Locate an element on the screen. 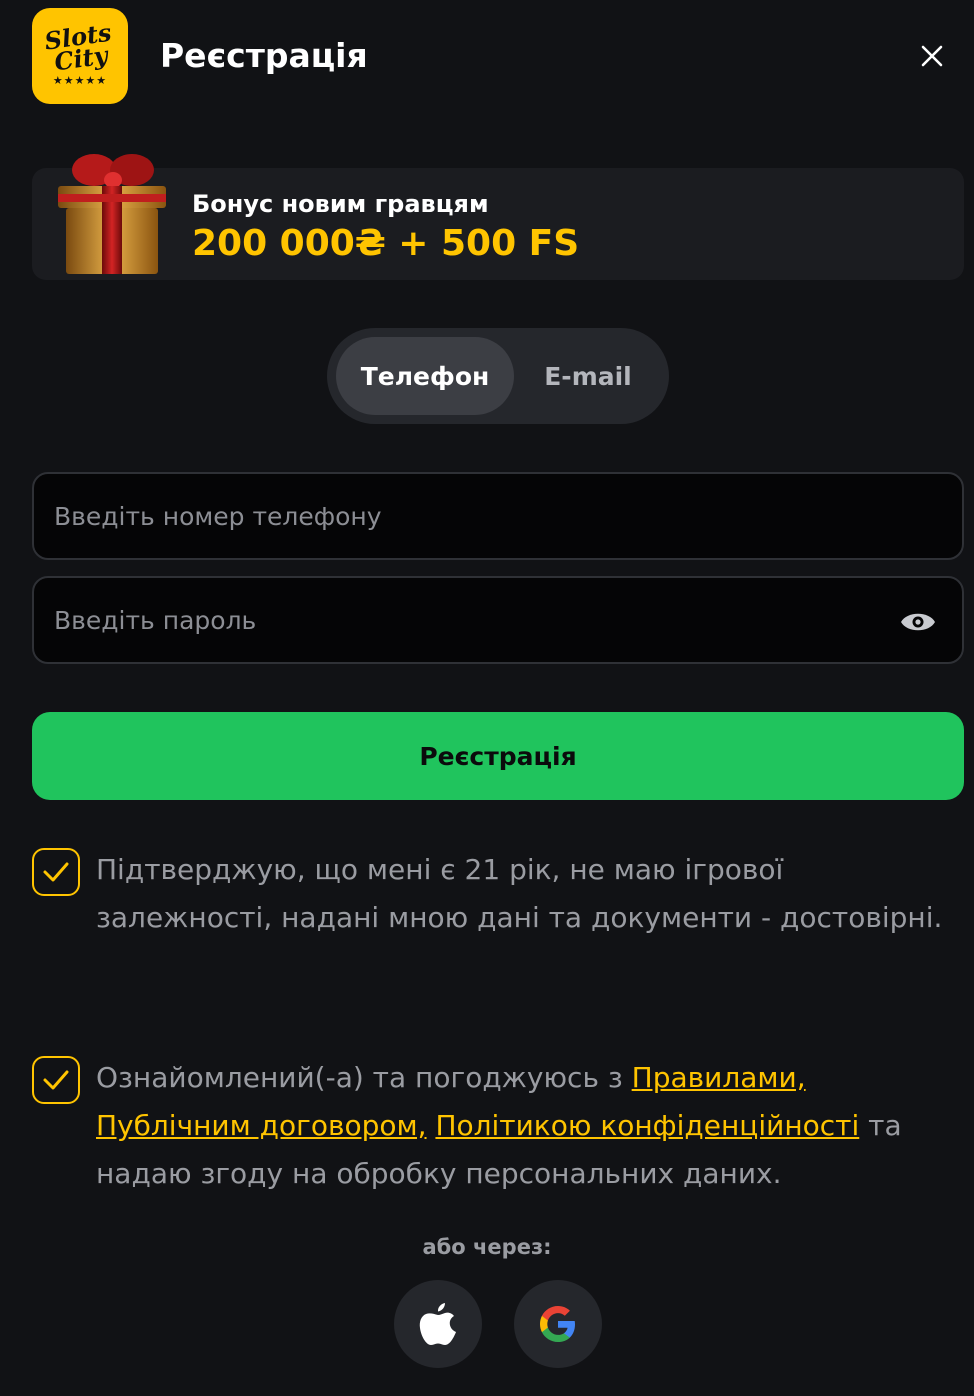  close-button is located at coordinates (932, 56).